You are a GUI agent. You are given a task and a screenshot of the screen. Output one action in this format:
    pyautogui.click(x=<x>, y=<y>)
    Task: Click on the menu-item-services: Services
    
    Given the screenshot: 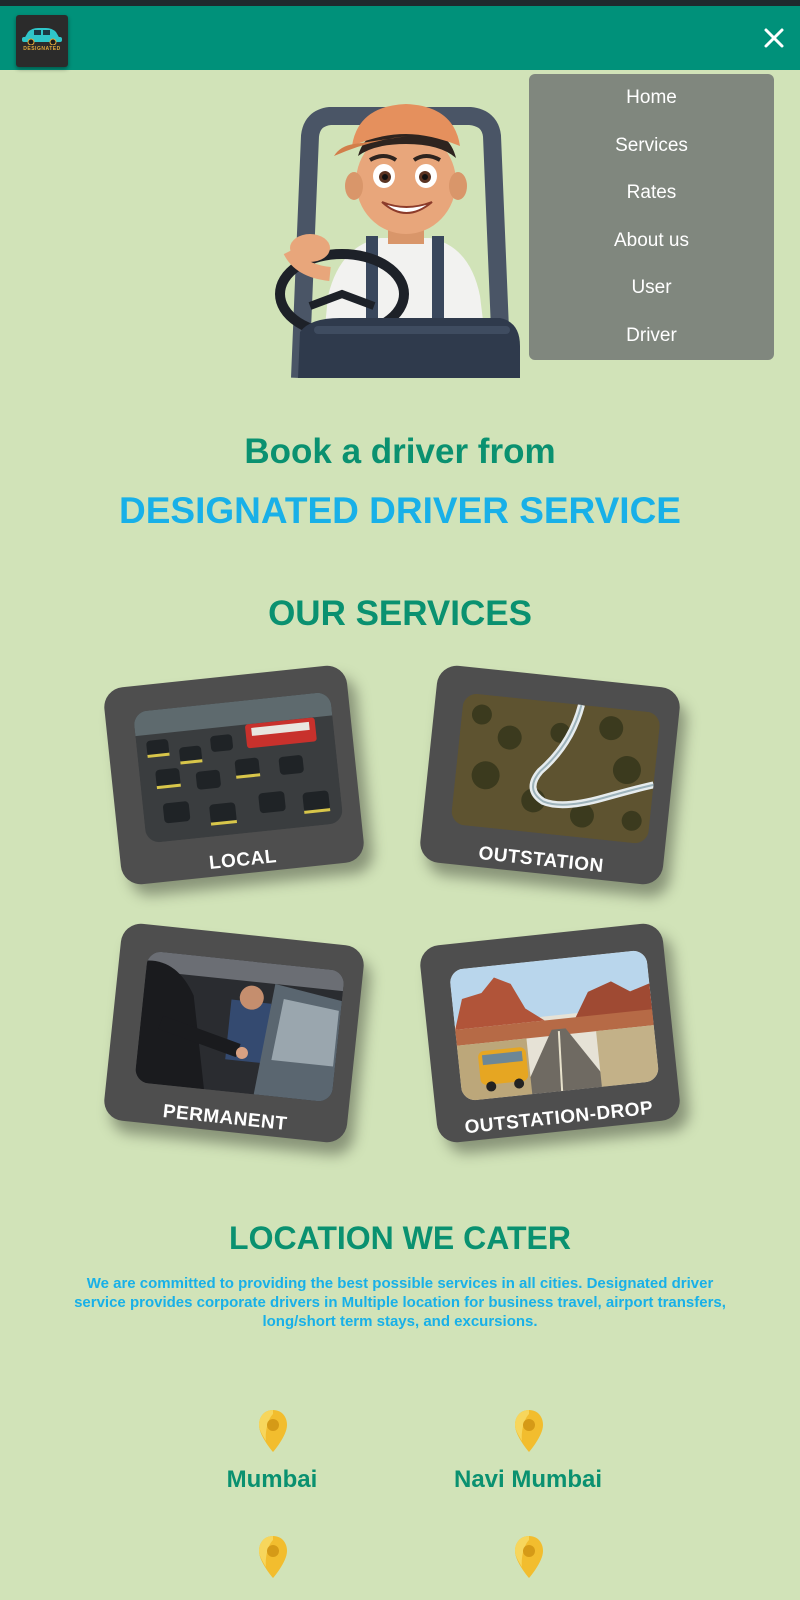 What is the action you would take?
    pyautogui.click(x=651, y=146)
    